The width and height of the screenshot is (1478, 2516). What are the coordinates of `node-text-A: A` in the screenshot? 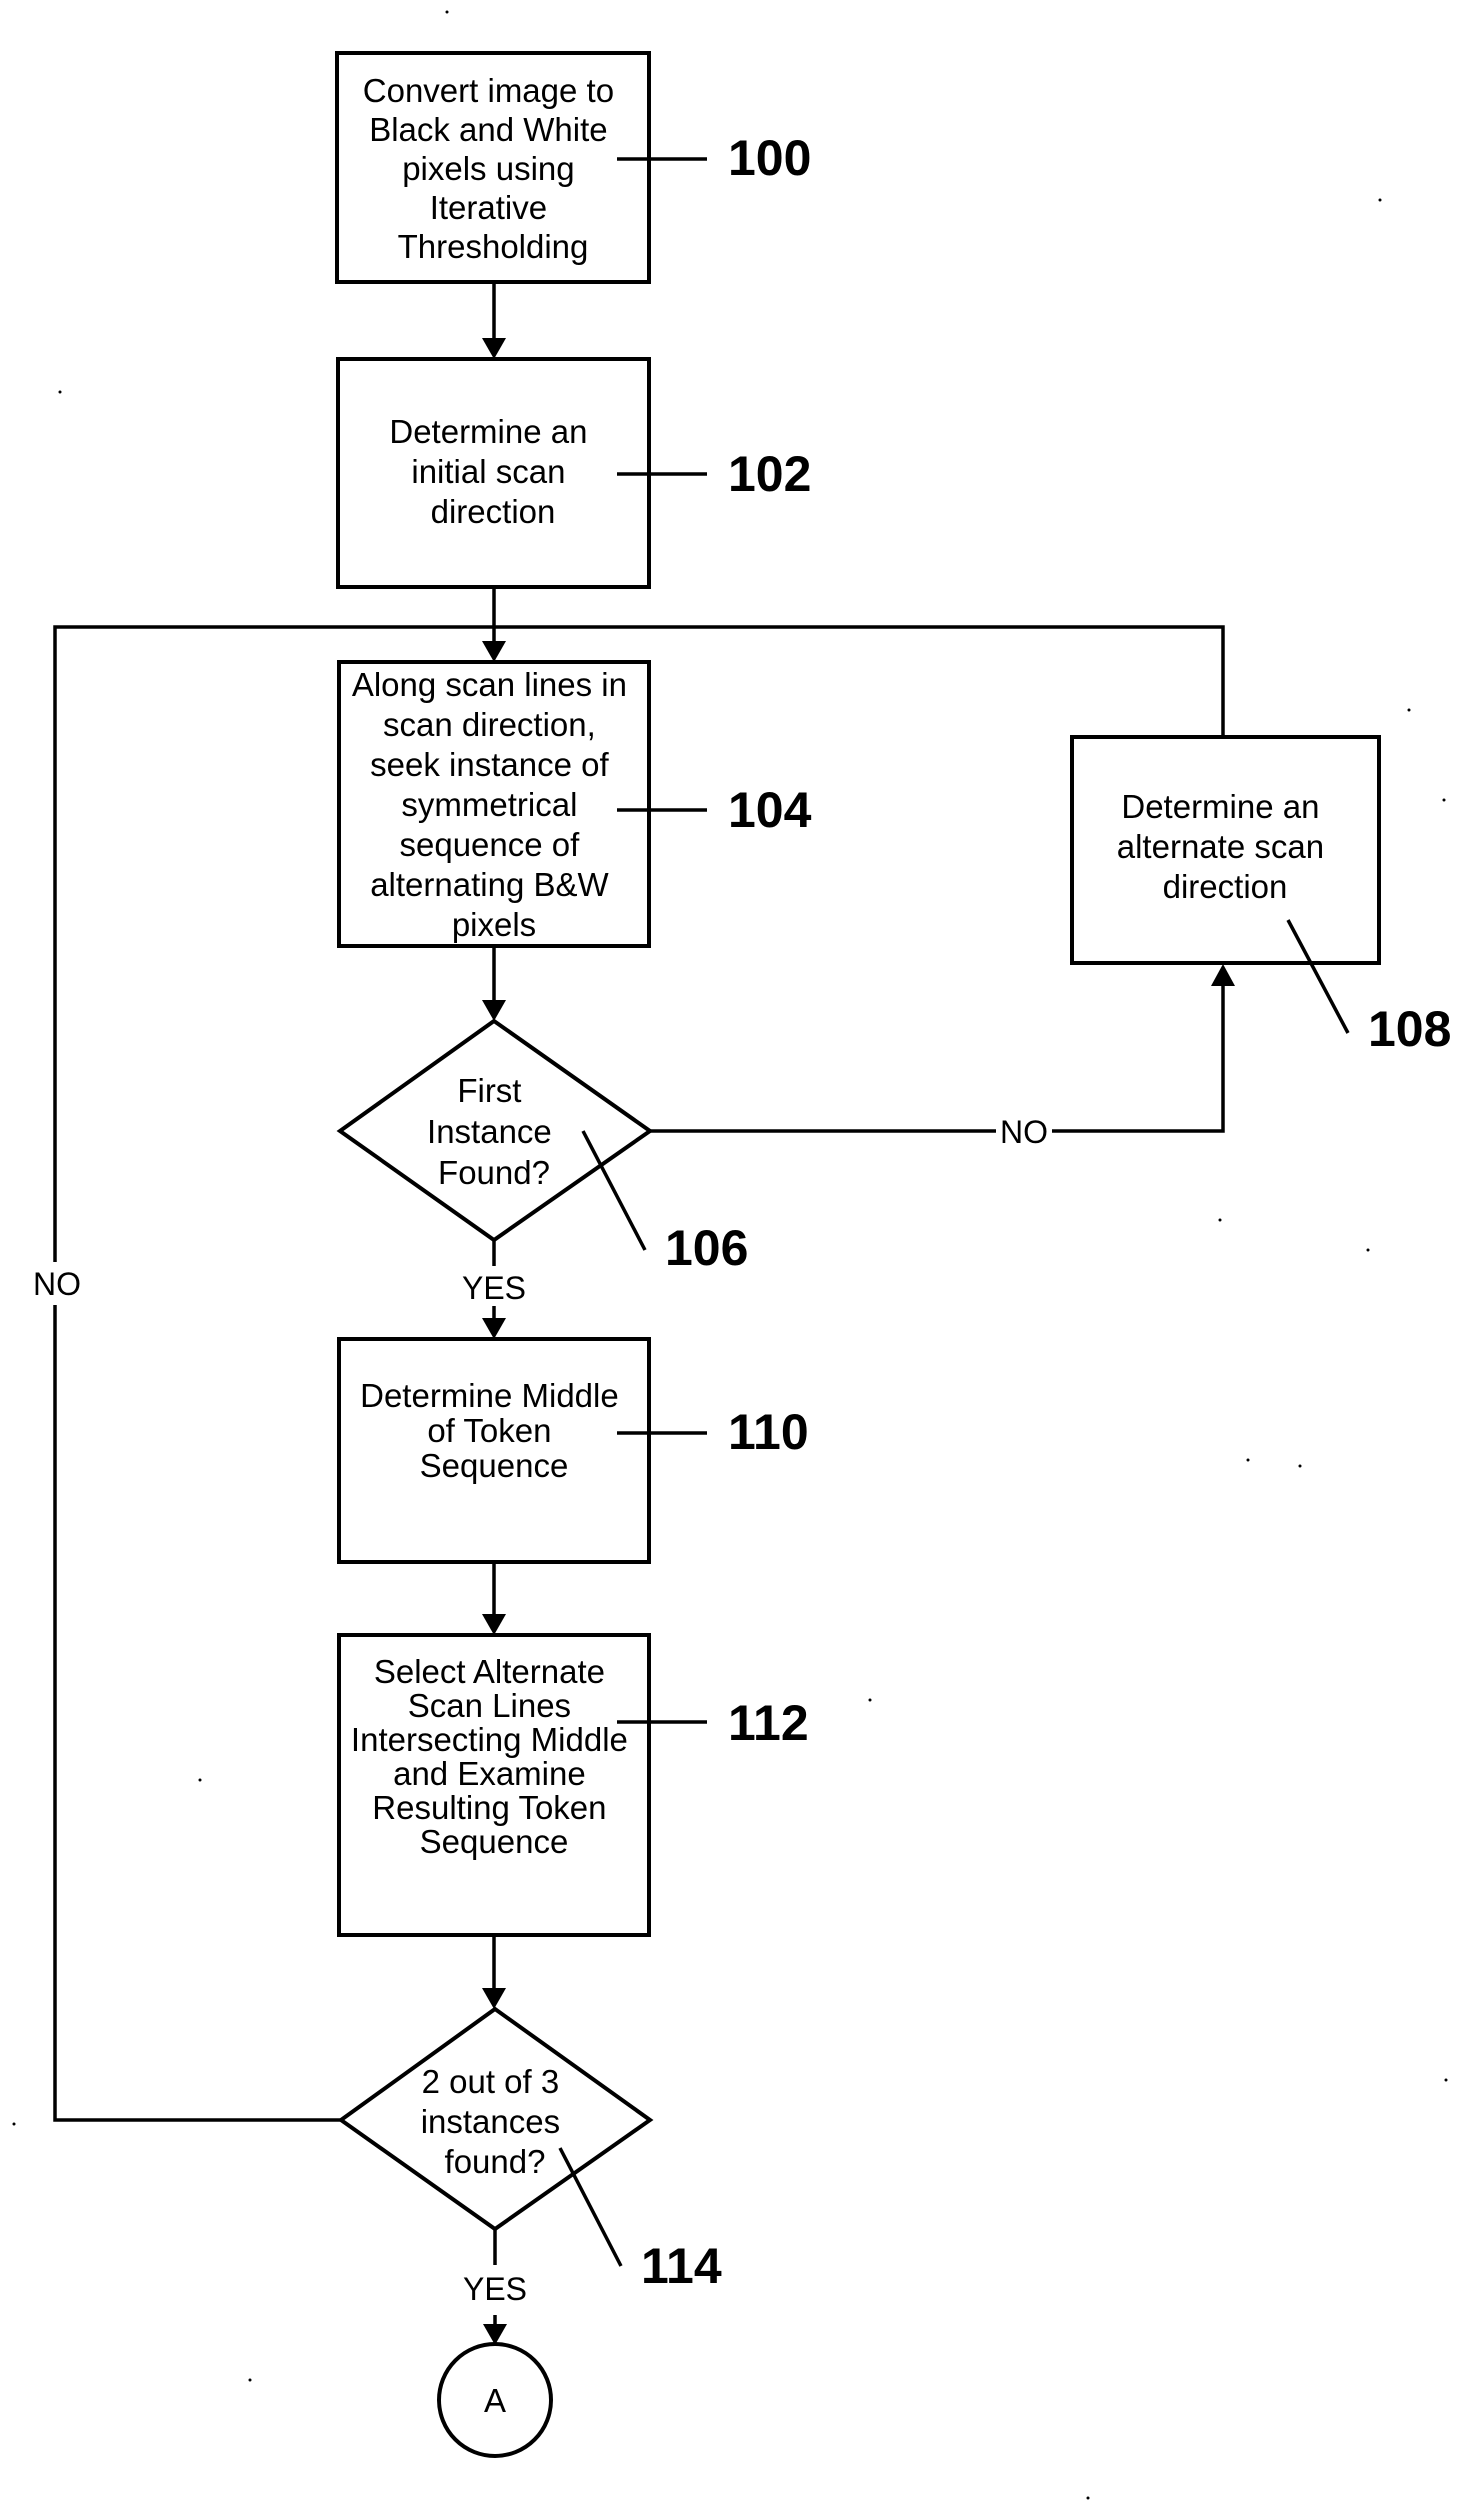 It's located at (495, 2400).